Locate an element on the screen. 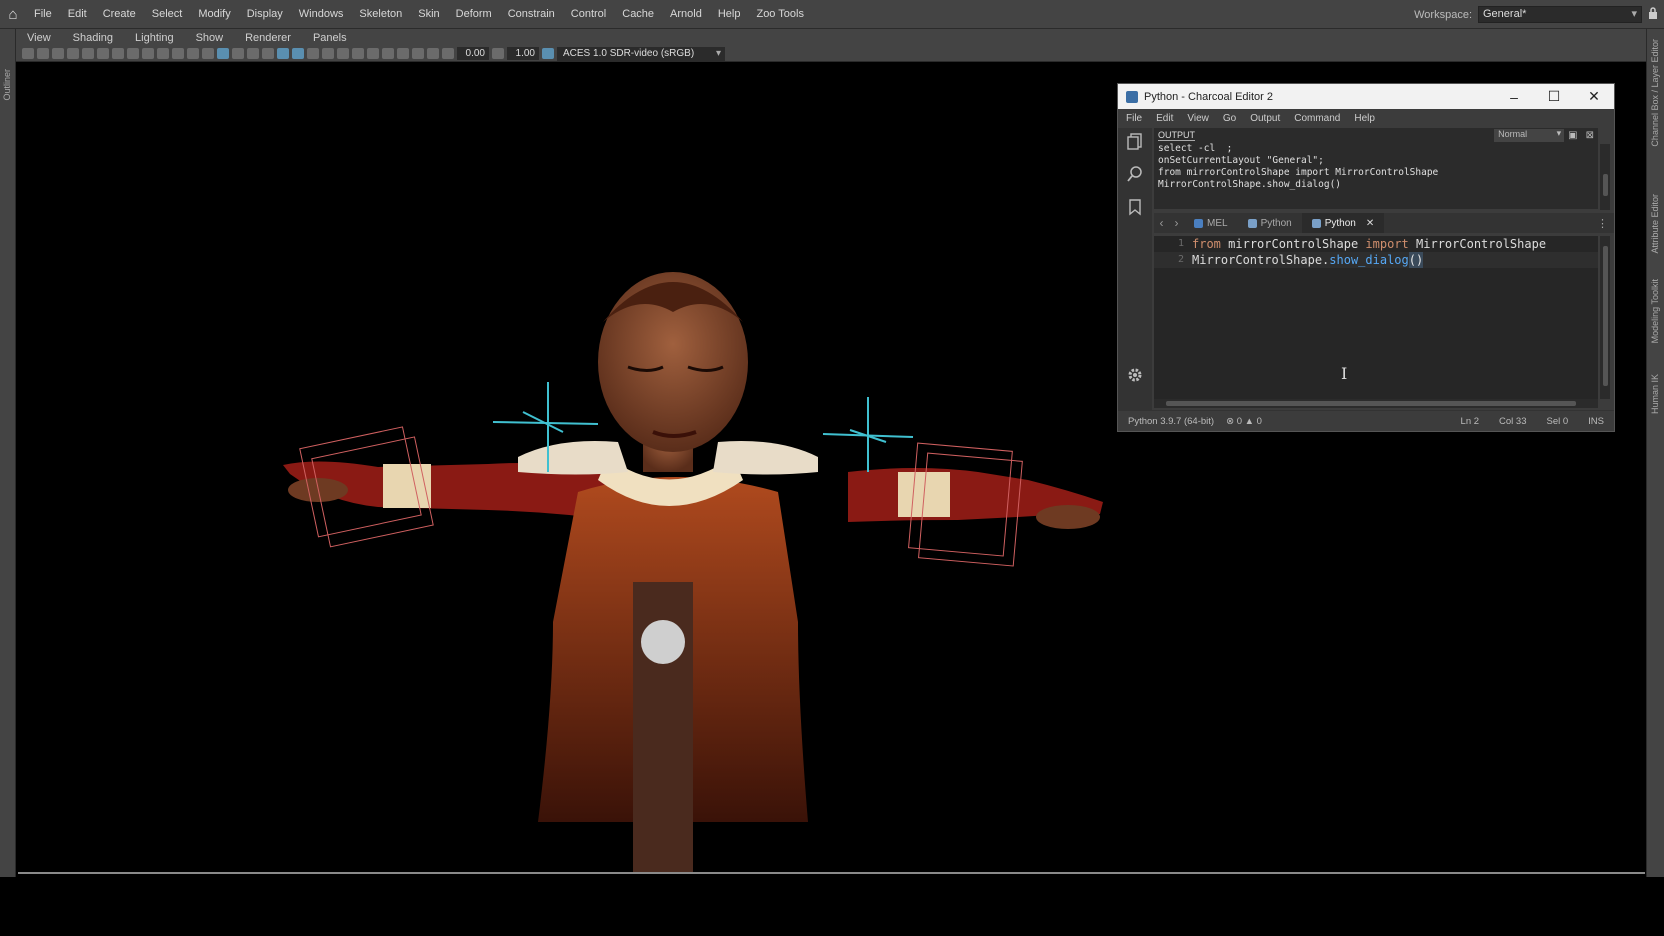 This screenshot has width=1664, height=936. output-scroll-thumb is located at coordinates (1605, 185).